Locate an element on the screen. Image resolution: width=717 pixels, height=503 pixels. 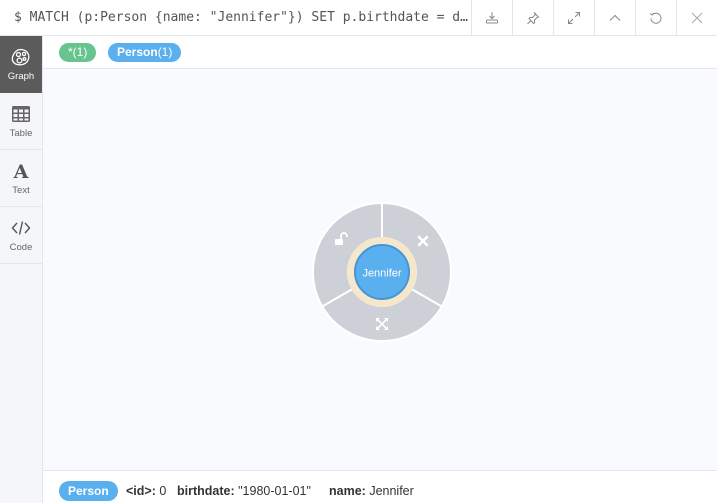
fullscreen-button is located at coordinates (573, 17).